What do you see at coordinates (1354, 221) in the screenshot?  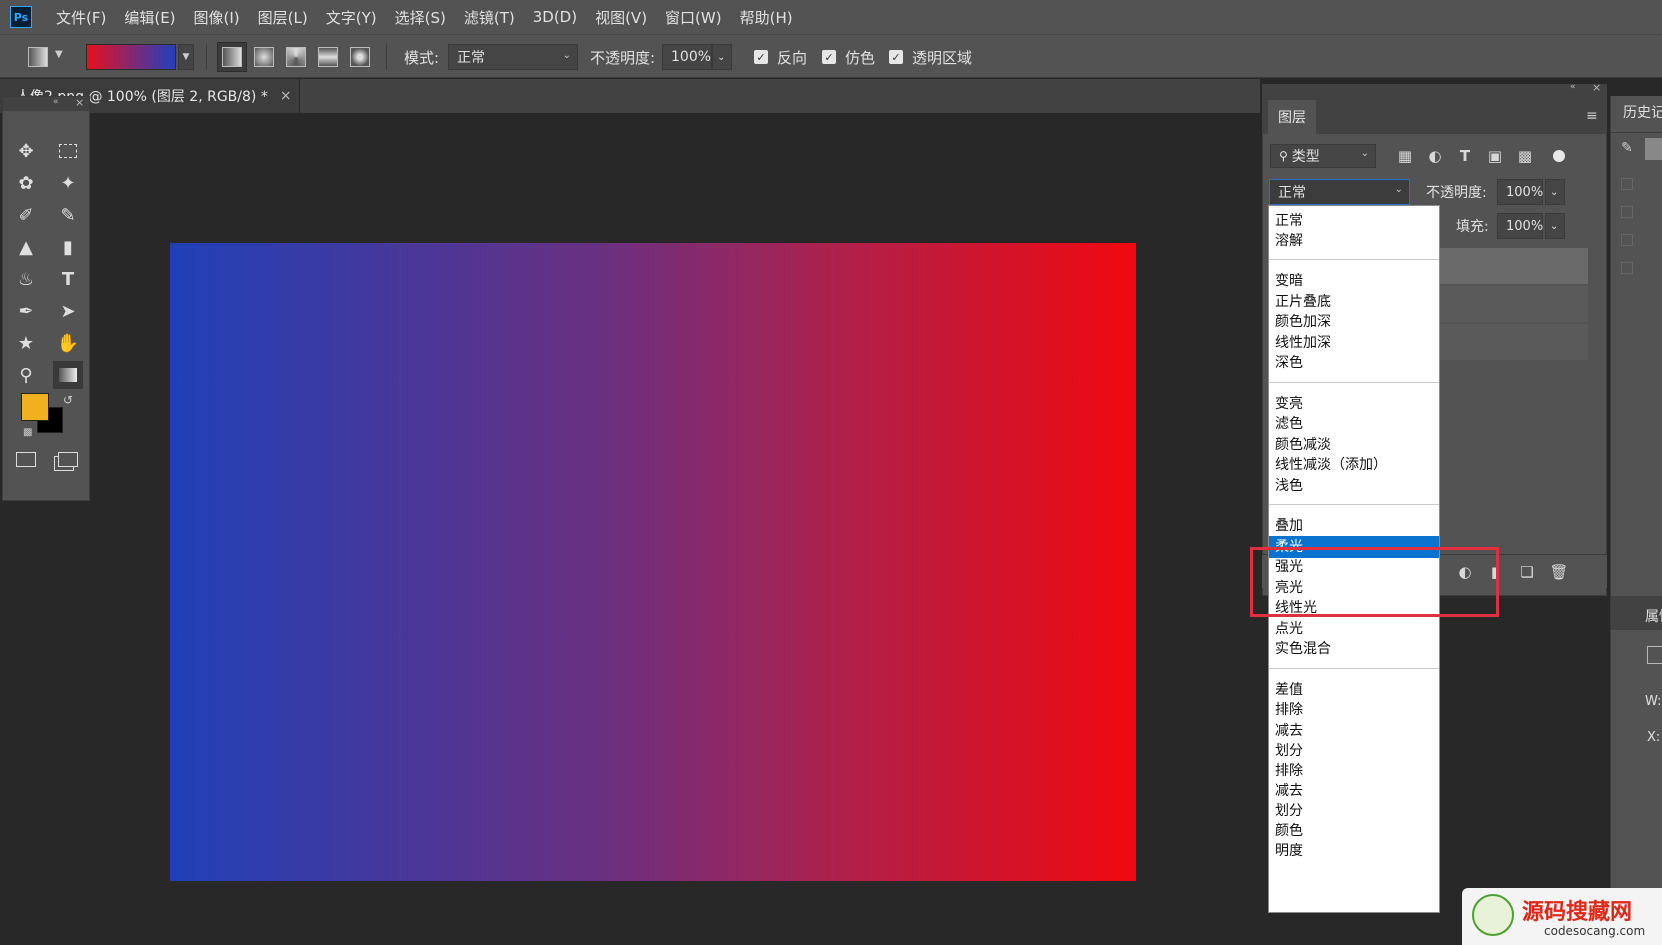 I see `blend-mode-option: 正常` at bounding box center [1354, 221].